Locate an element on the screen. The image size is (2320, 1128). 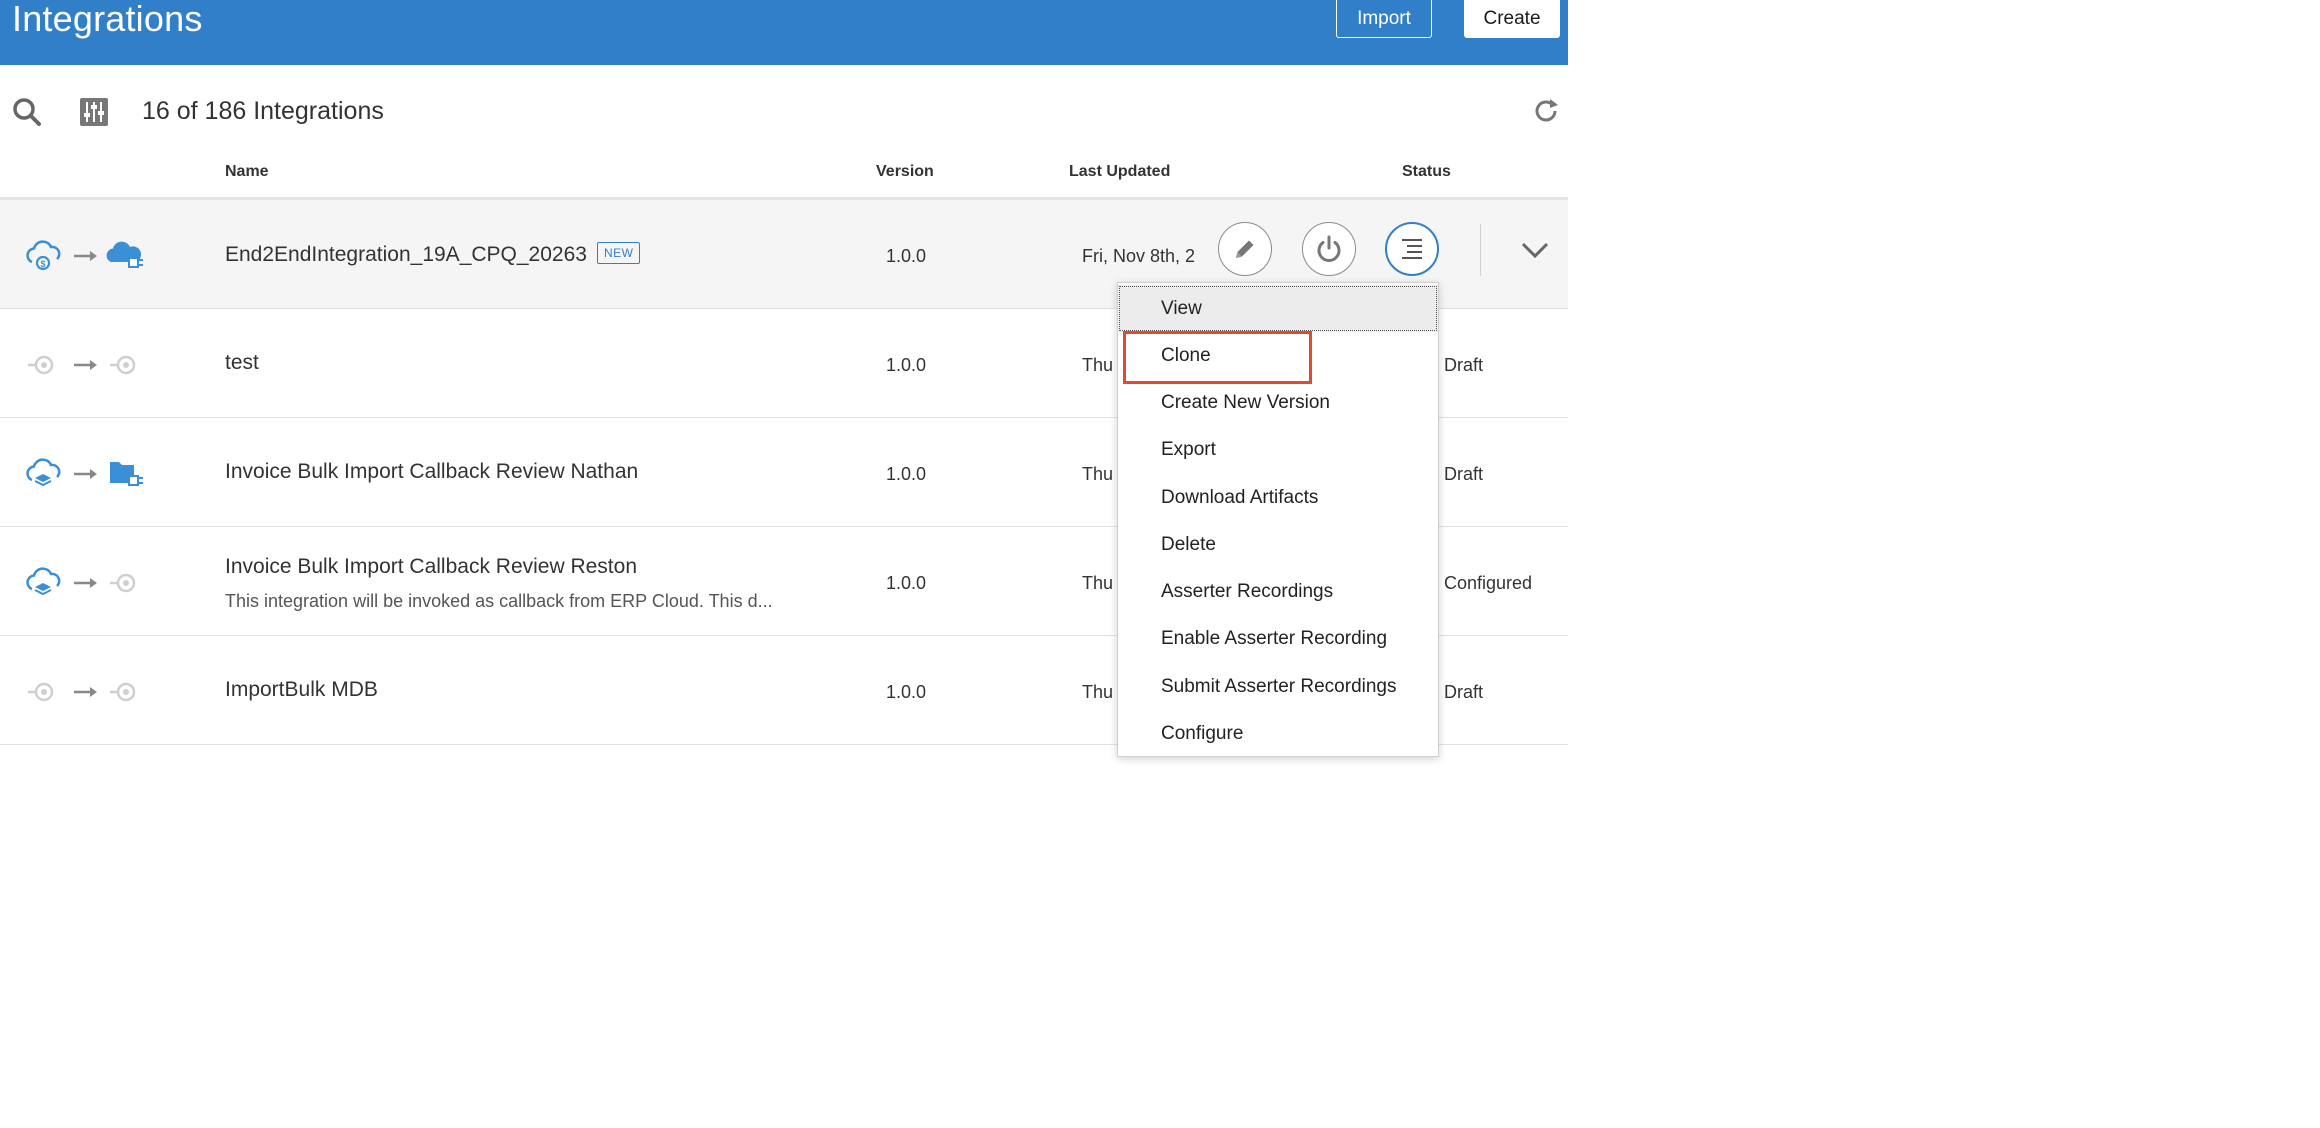
page-title: Integrations is located at coordinates (107, 19).